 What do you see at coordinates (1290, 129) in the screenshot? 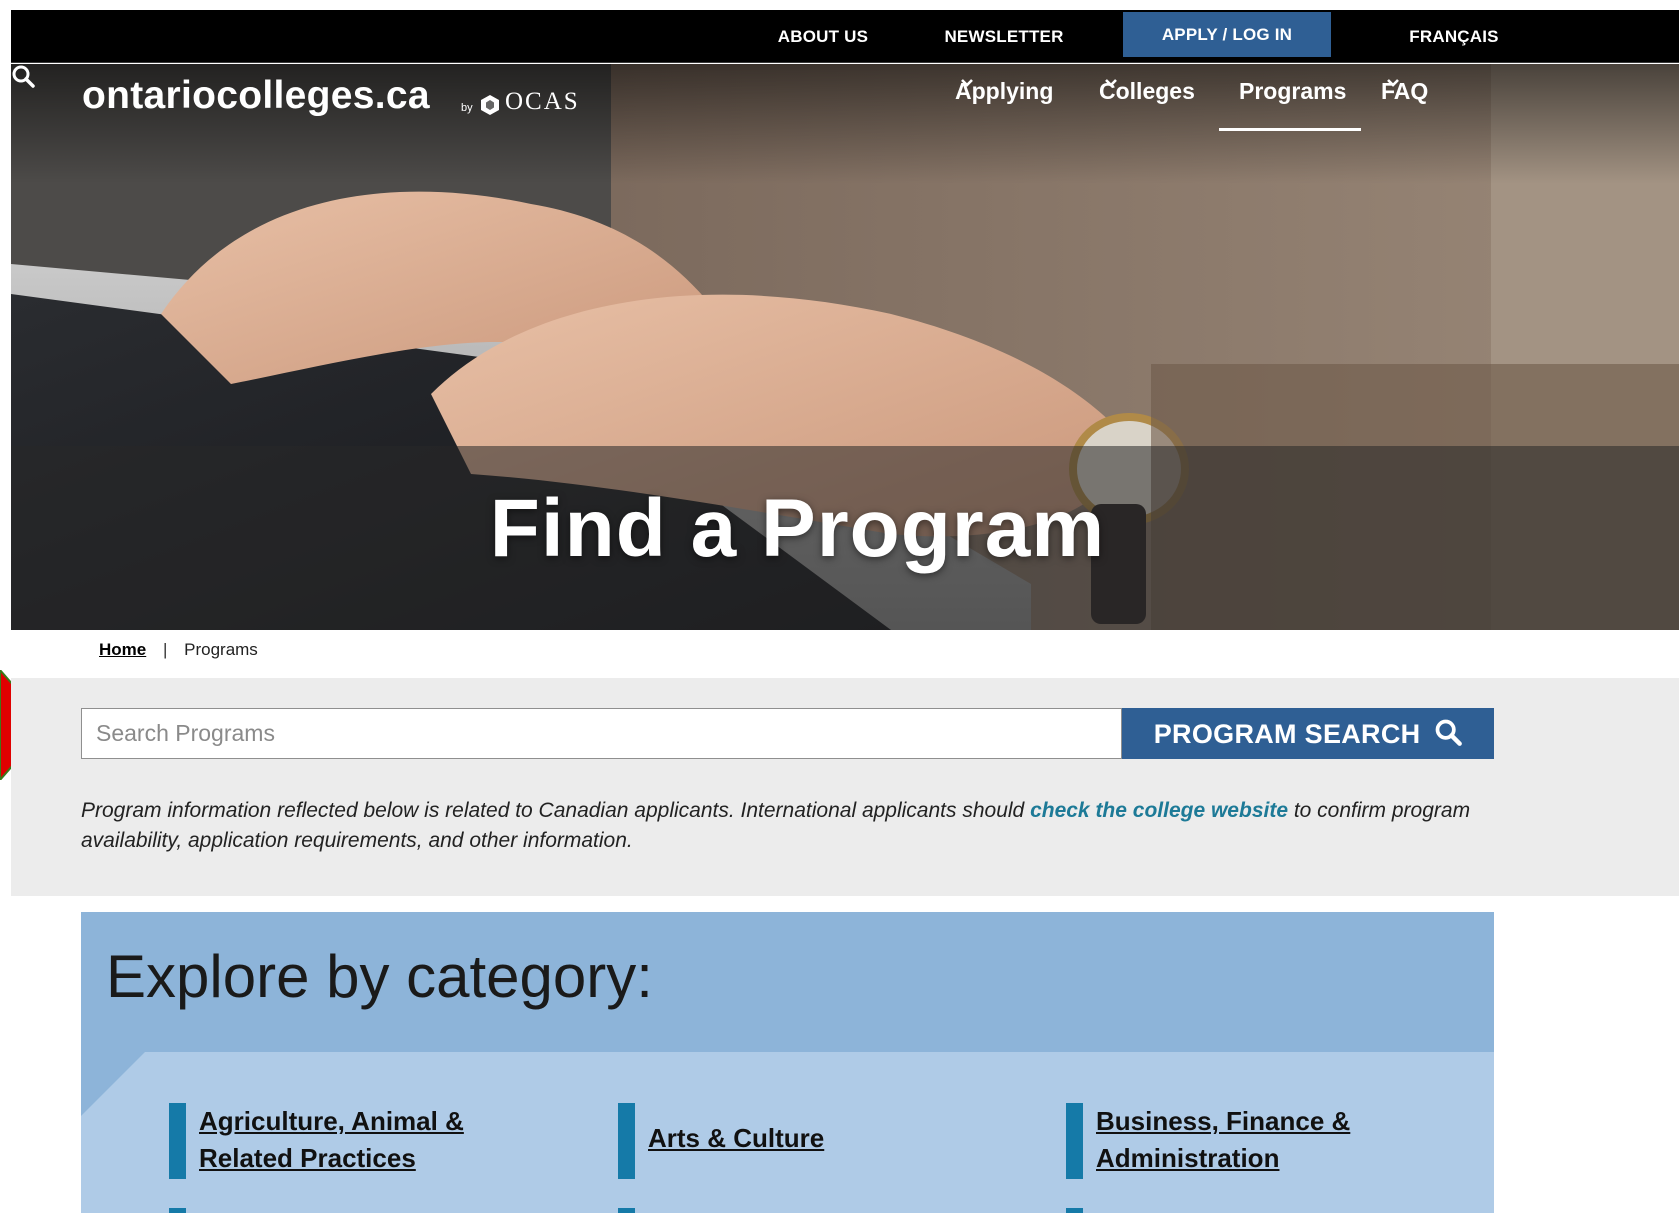
I see `nav-active-underline` at bounding box center [1290, 129].